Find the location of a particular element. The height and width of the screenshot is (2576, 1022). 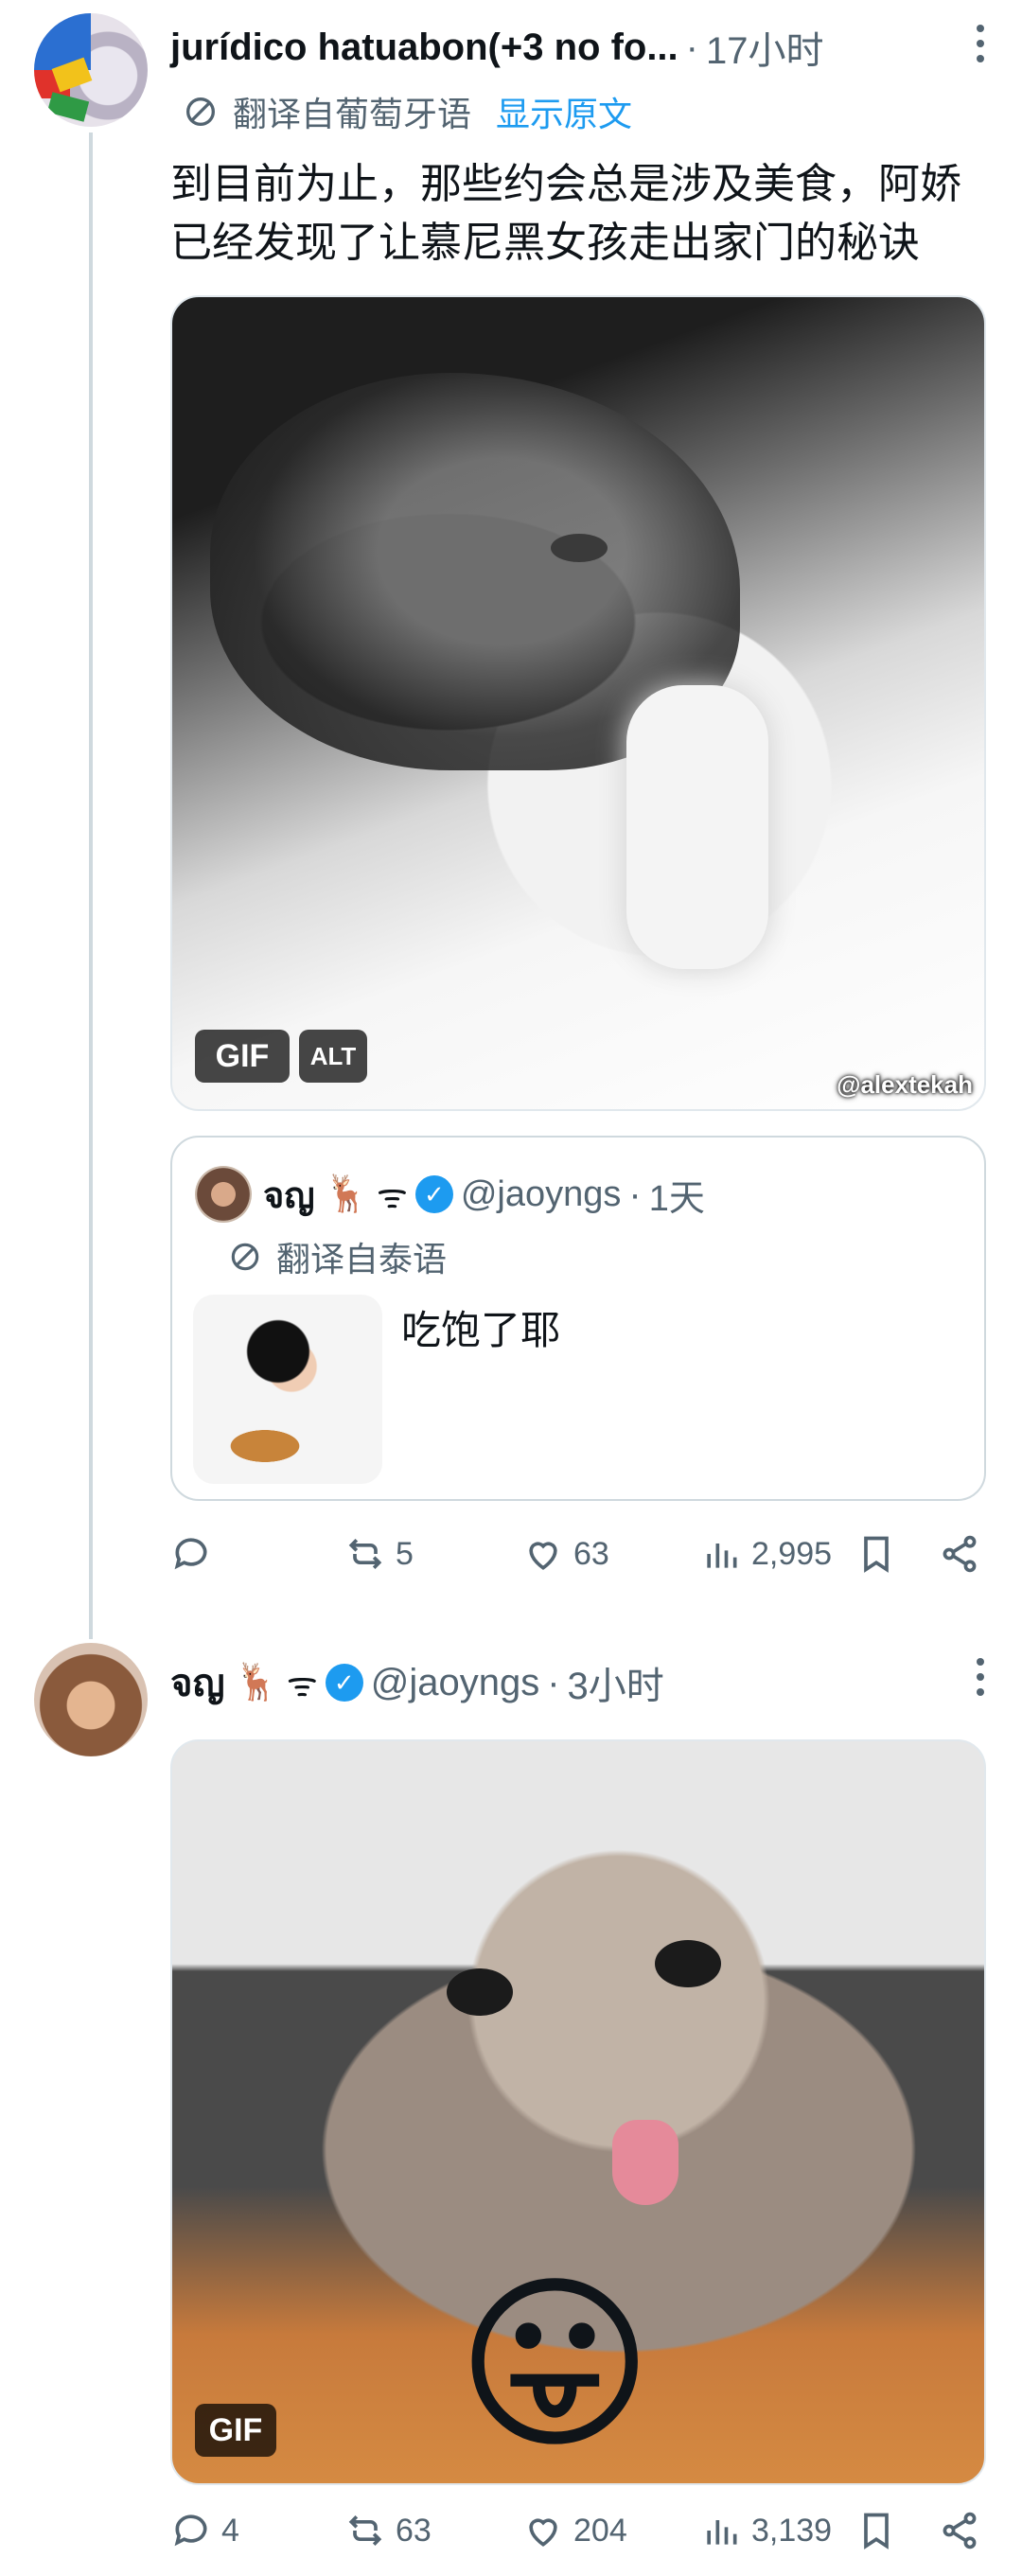

quote-author-name: จญ is located at coordinates (289, 1195).